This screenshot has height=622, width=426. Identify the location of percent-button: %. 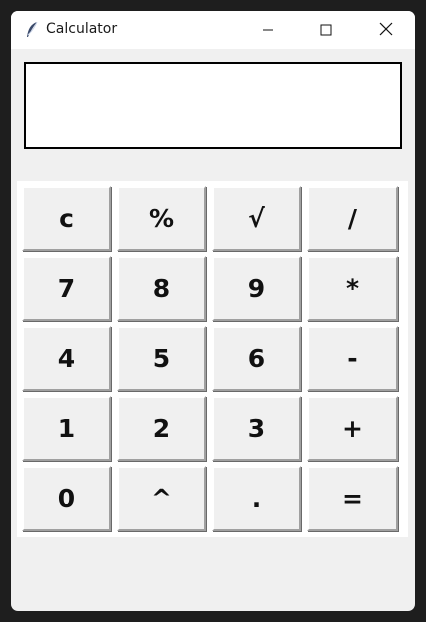
(161, 218).